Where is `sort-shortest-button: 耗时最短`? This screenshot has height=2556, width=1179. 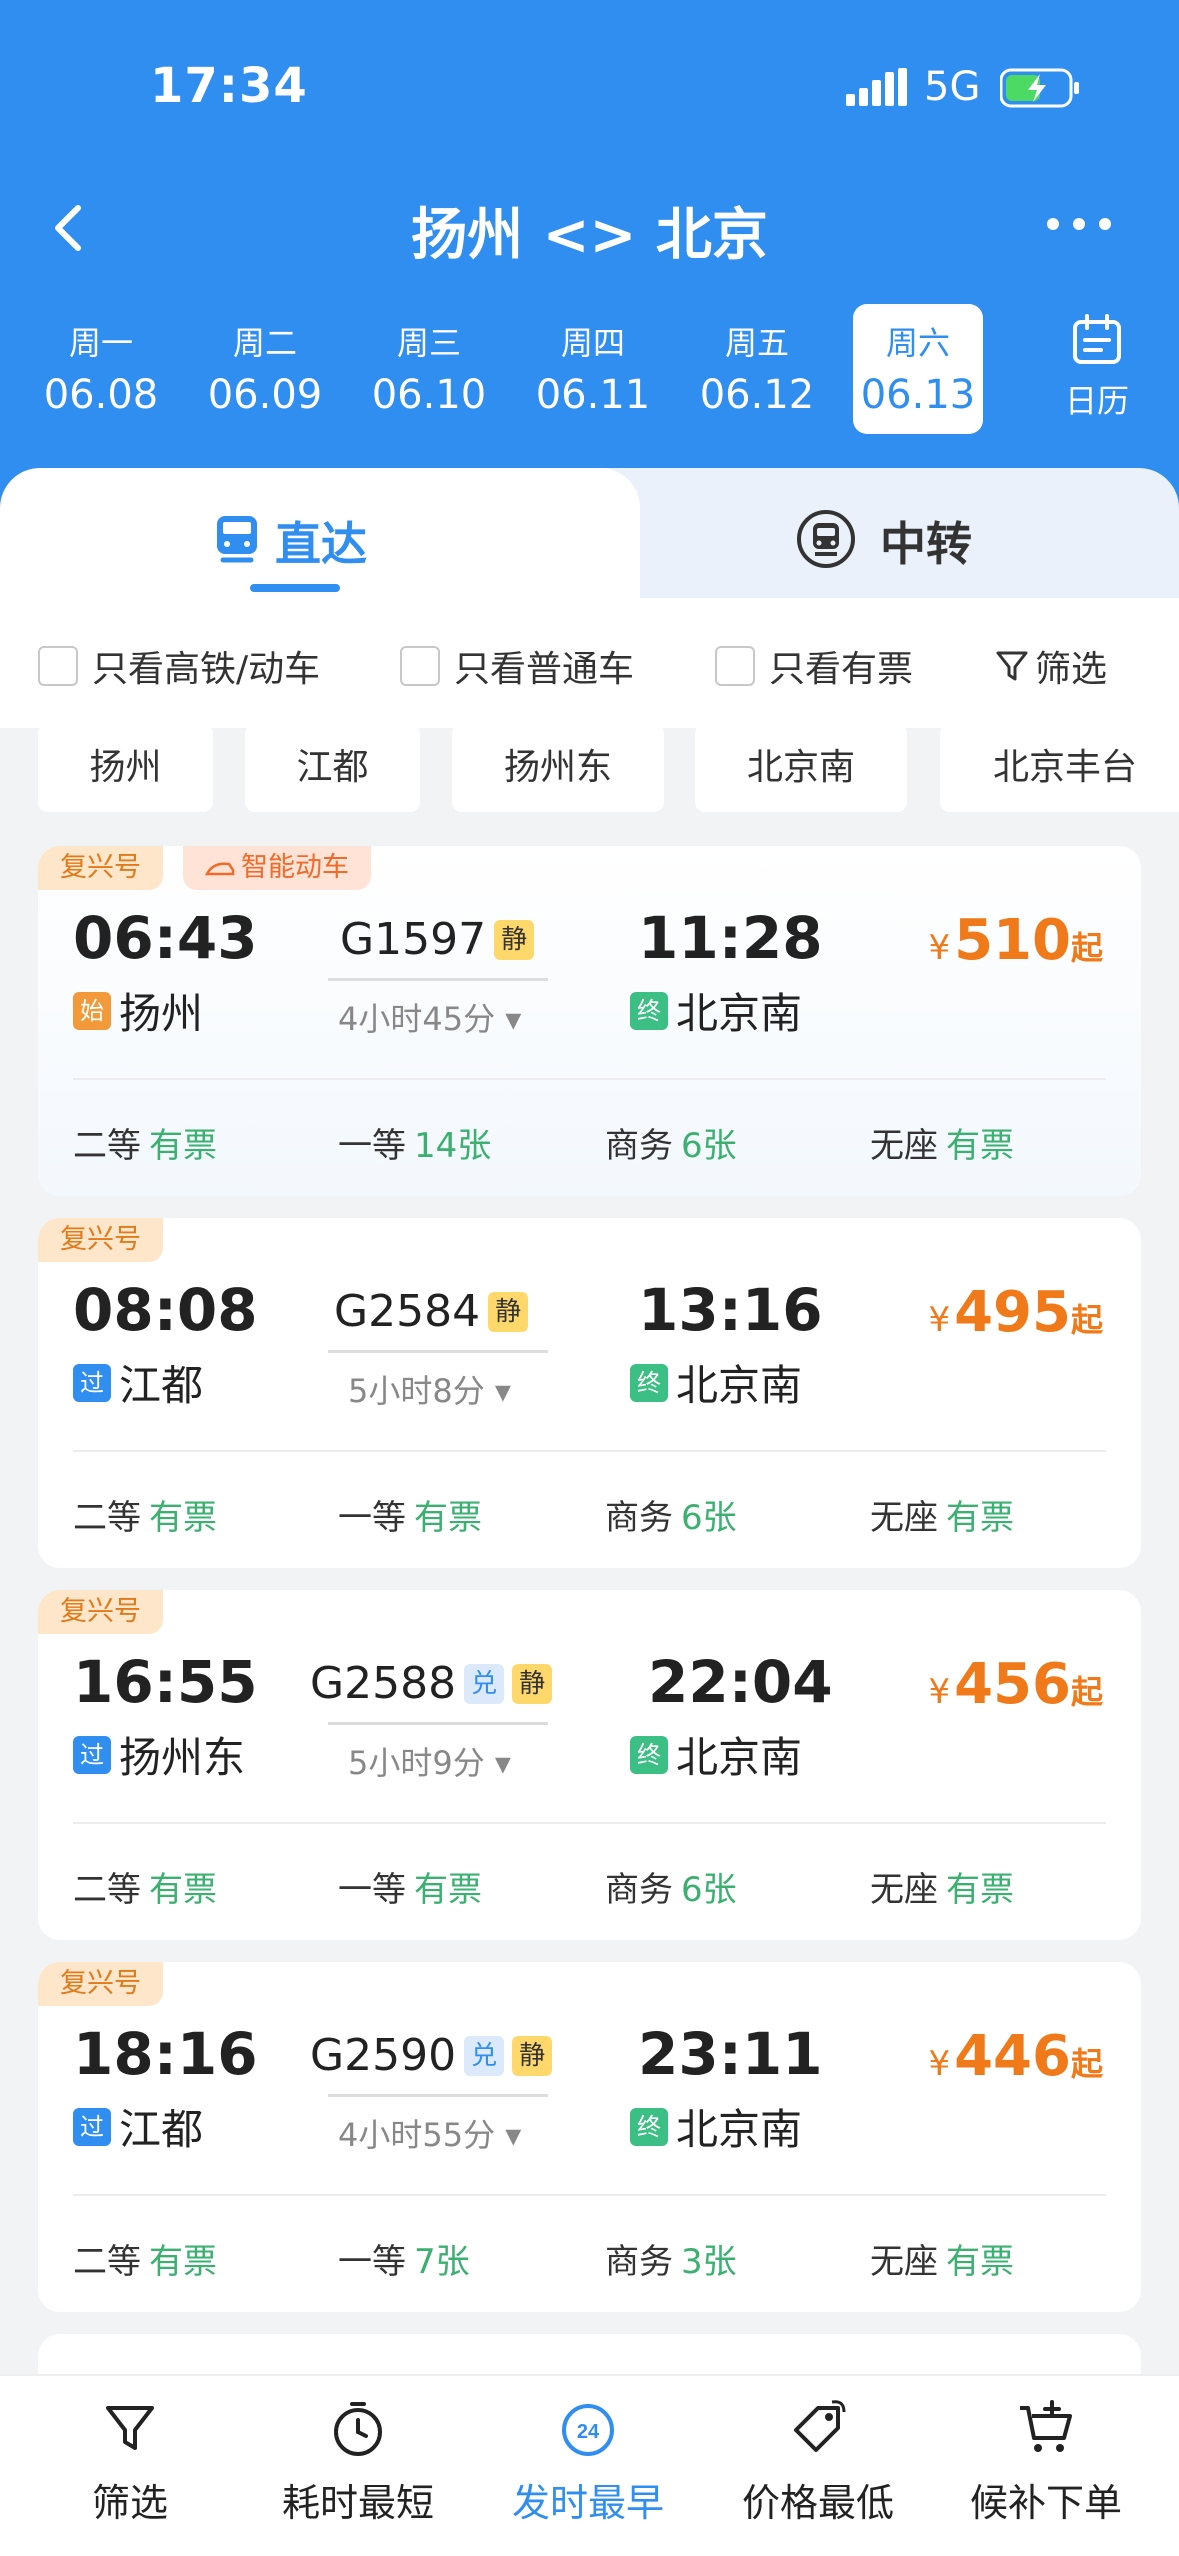
sort-shortest-button: 耗时最短 is located at coordinates (358, 2461).